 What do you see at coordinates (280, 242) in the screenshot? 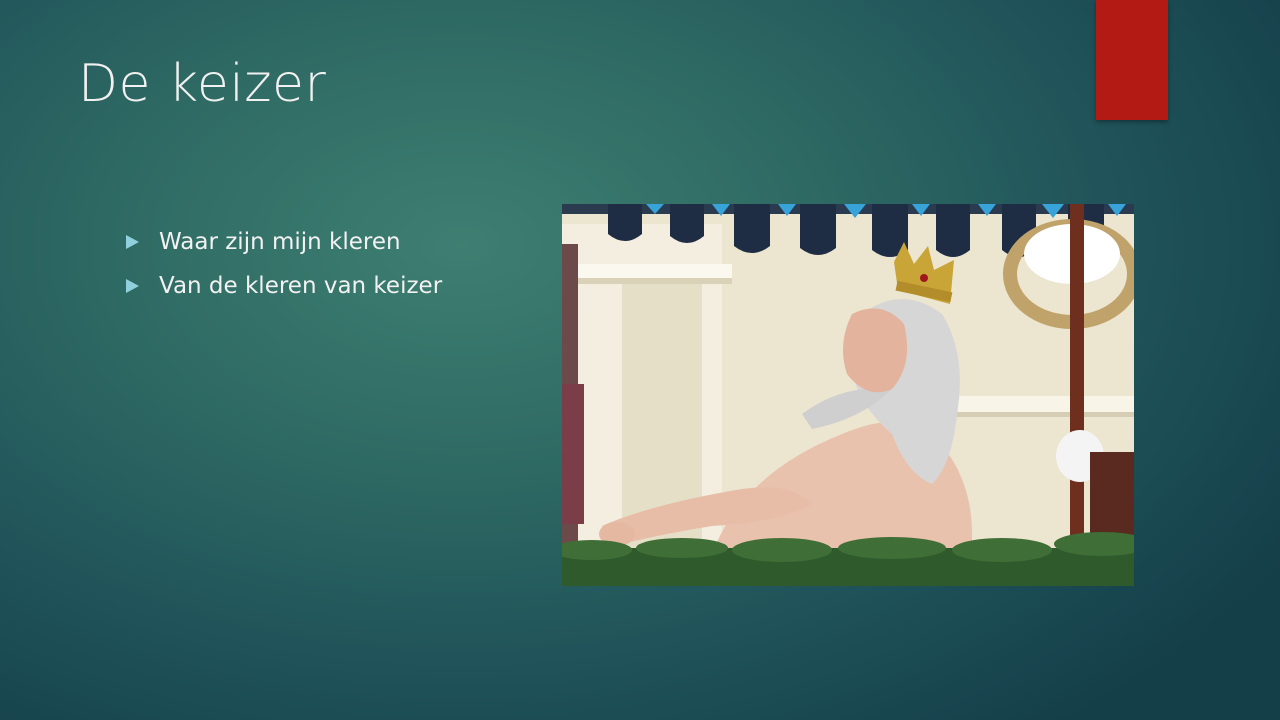
I see `bullet-text: Waar zijn mijn kleren` at bounding box center [280, 242].